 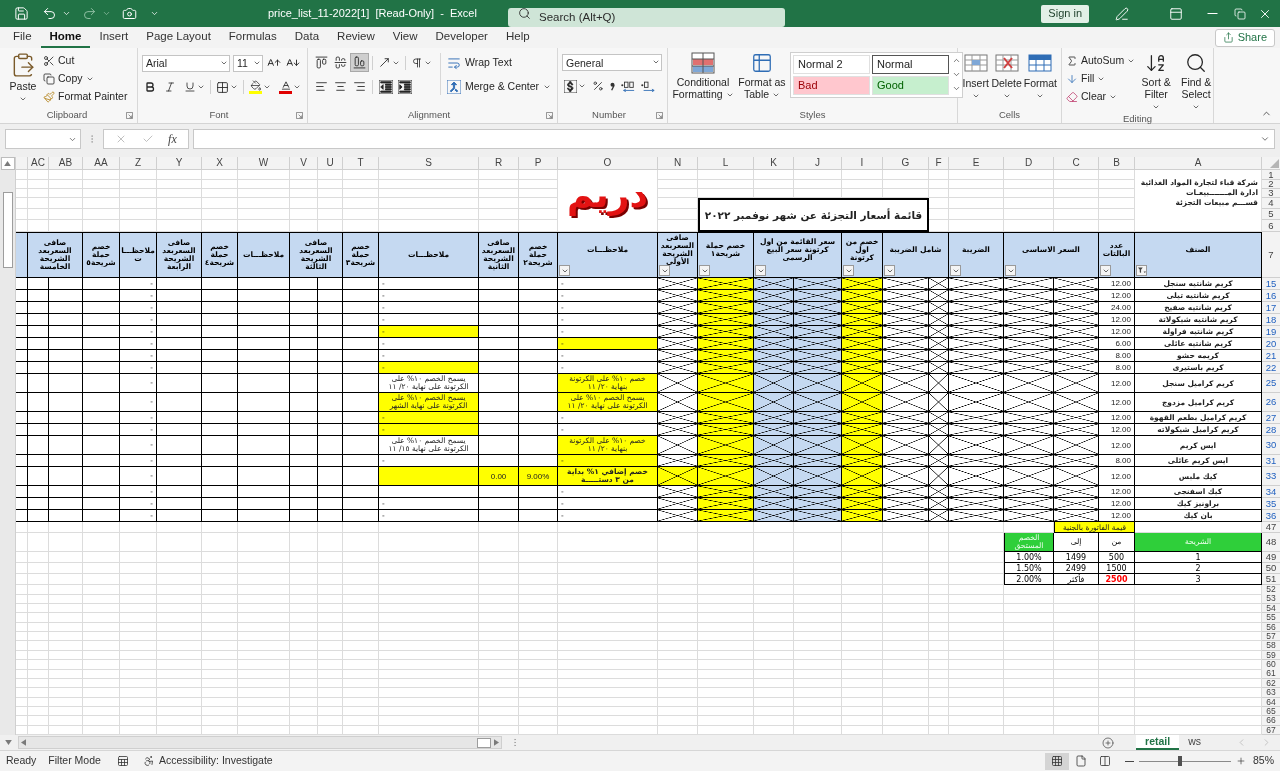 I want to click on row-number: 51, so click(x=1271, y=579).